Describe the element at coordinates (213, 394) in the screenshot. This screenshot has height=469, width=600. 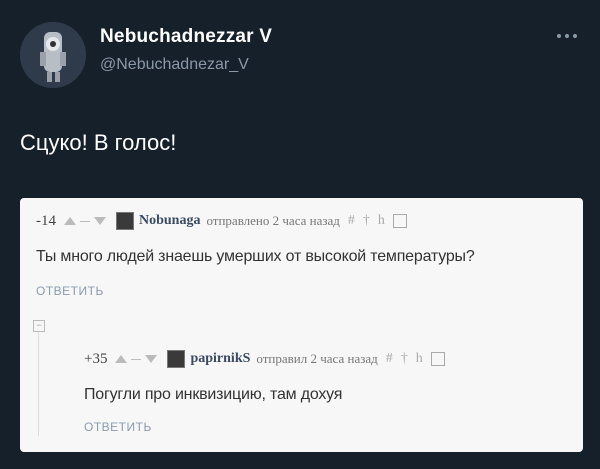
I see `comment-text: Погугли про инквизицию, там дохуя` at that location.